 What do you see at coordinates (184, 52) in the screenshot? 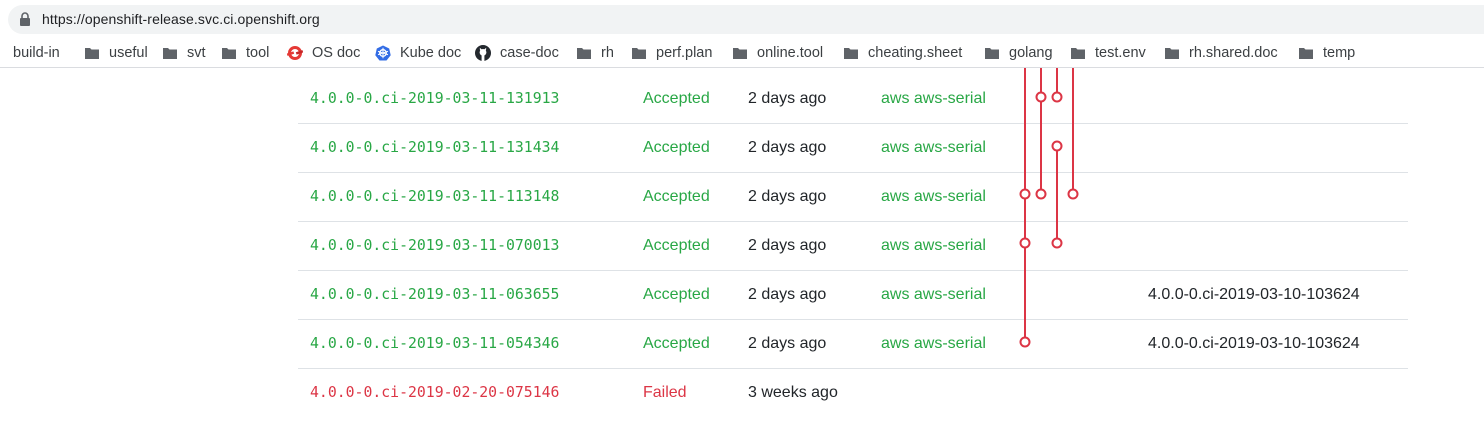
I see `bookmark-svt: svt` at bounding box center [184, 52].